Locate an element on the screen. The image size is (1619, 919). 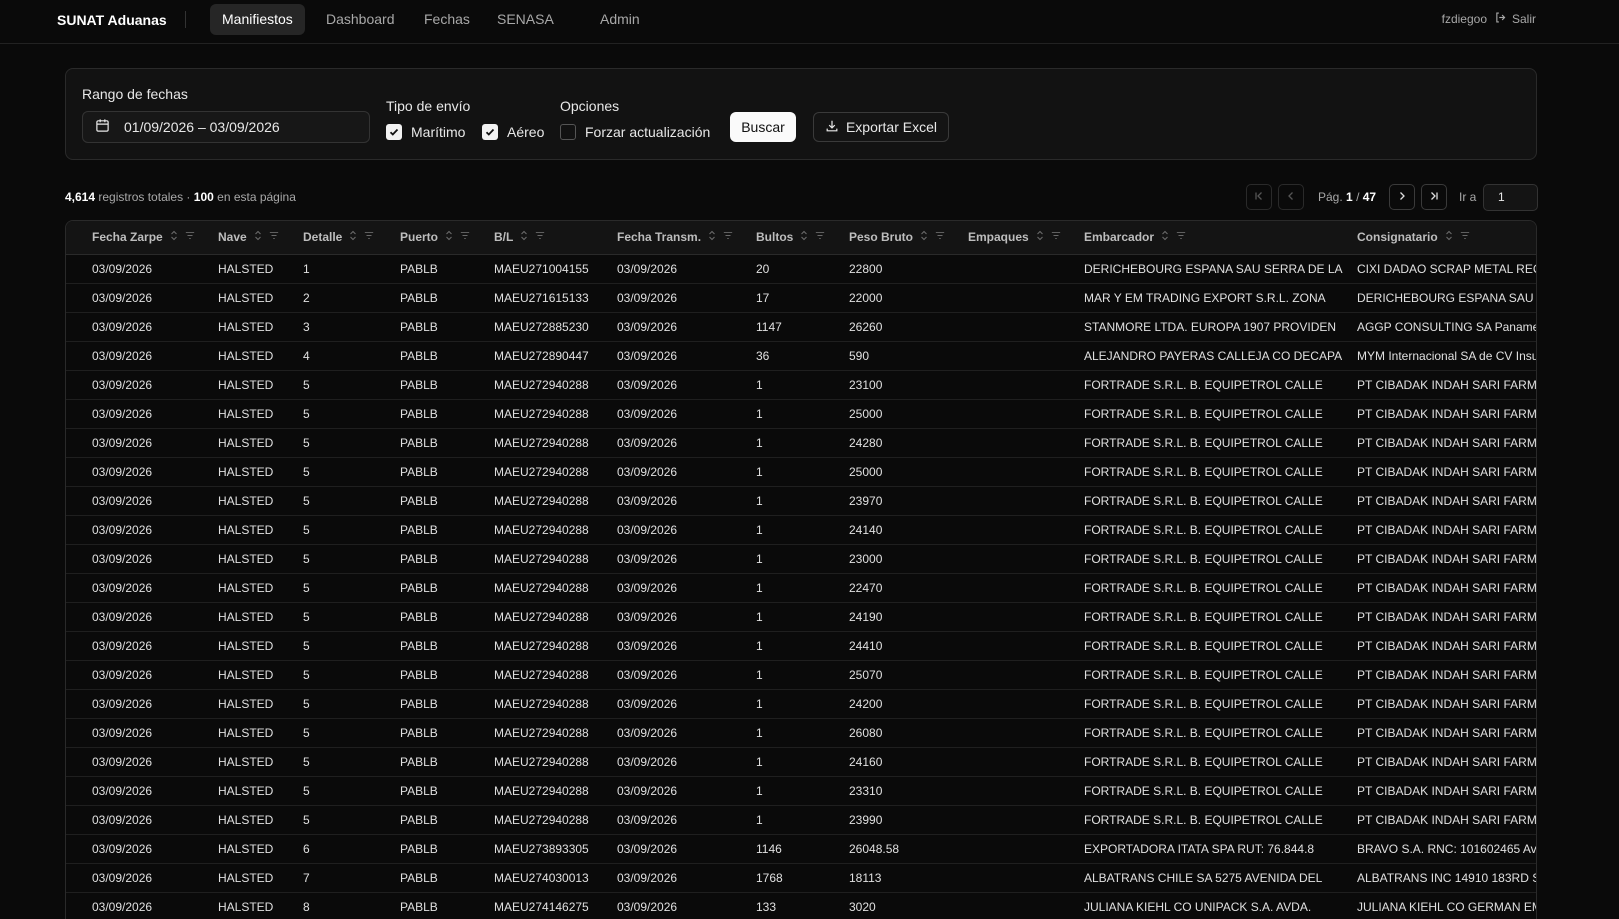
forzar-actualizacion-checkbox: Forzar actualización is located at coordinates (635, 132).